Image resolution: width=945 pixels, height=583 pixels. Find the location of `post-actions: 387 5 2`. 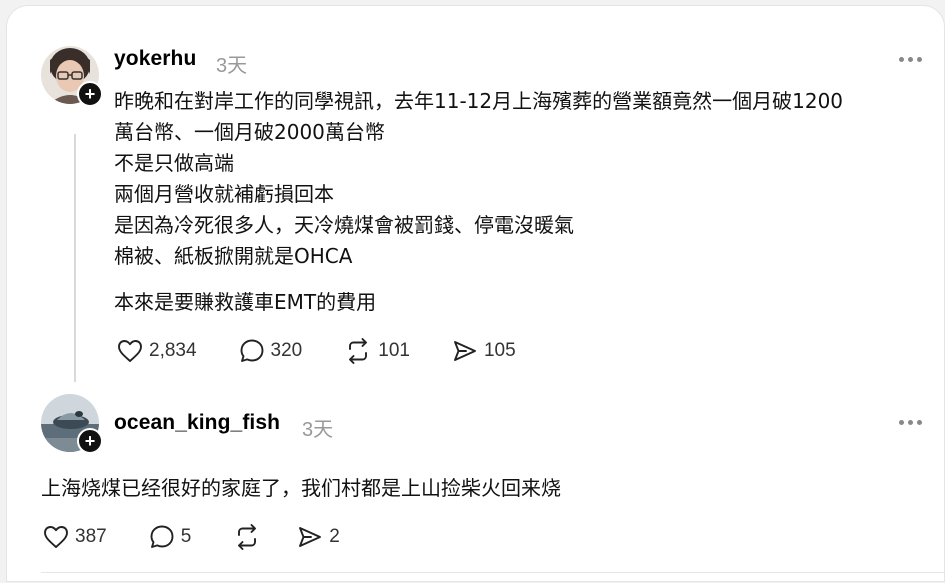

post-actions: 387 5 2 is located at coordinates (212, 537).